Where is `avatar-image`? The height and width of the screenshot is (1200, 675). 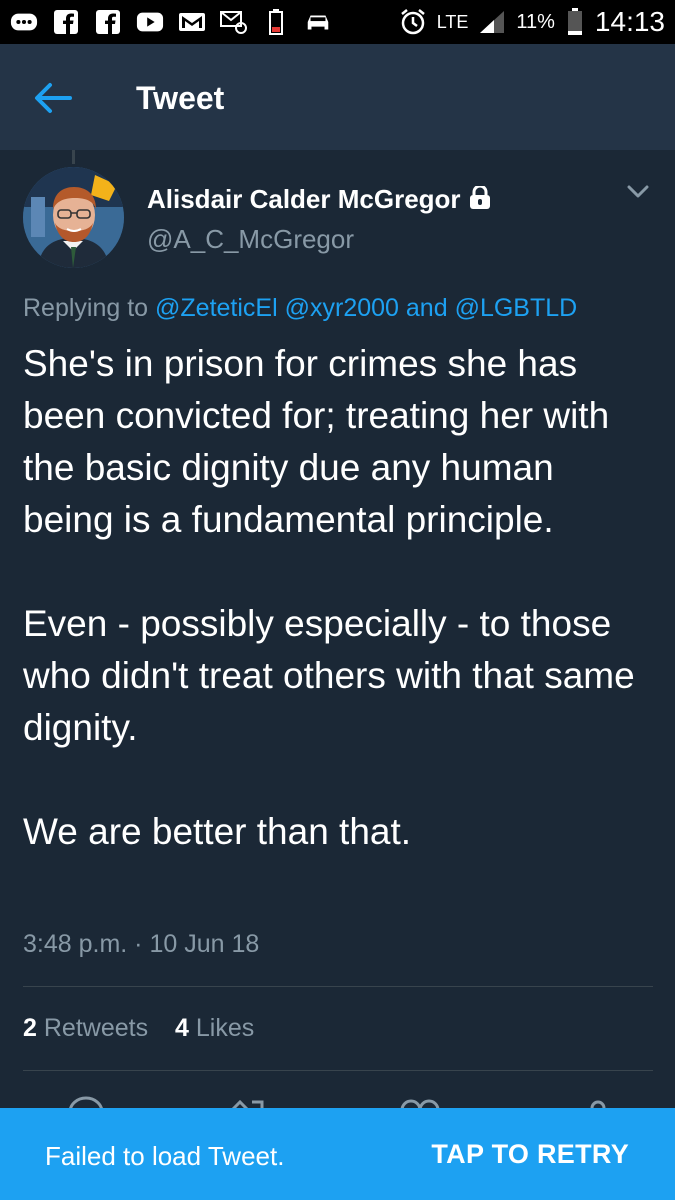
avatar-image is located at coordinates (73, 217).